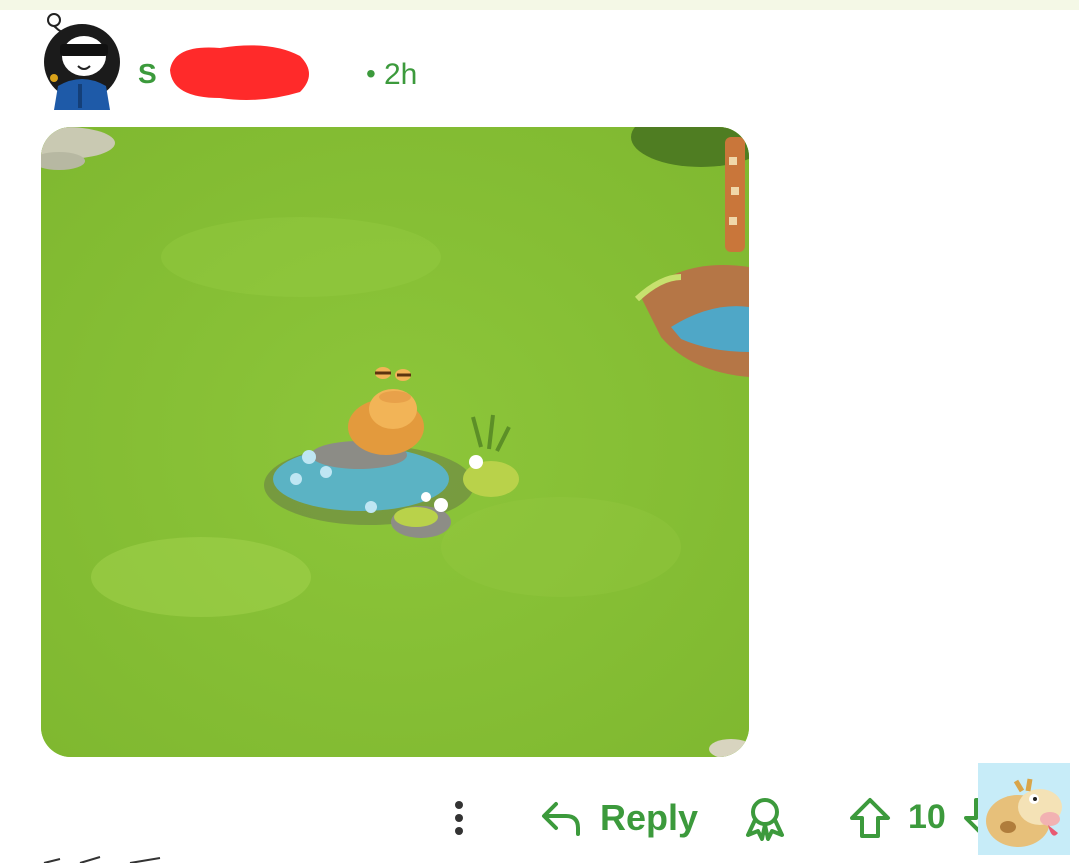 The width and height of the screenshot is (1079, 863). What do you see at coordinates (239, 72) in the screenshot?
I see `redaction-scribble` at bounding box center [239, 72].